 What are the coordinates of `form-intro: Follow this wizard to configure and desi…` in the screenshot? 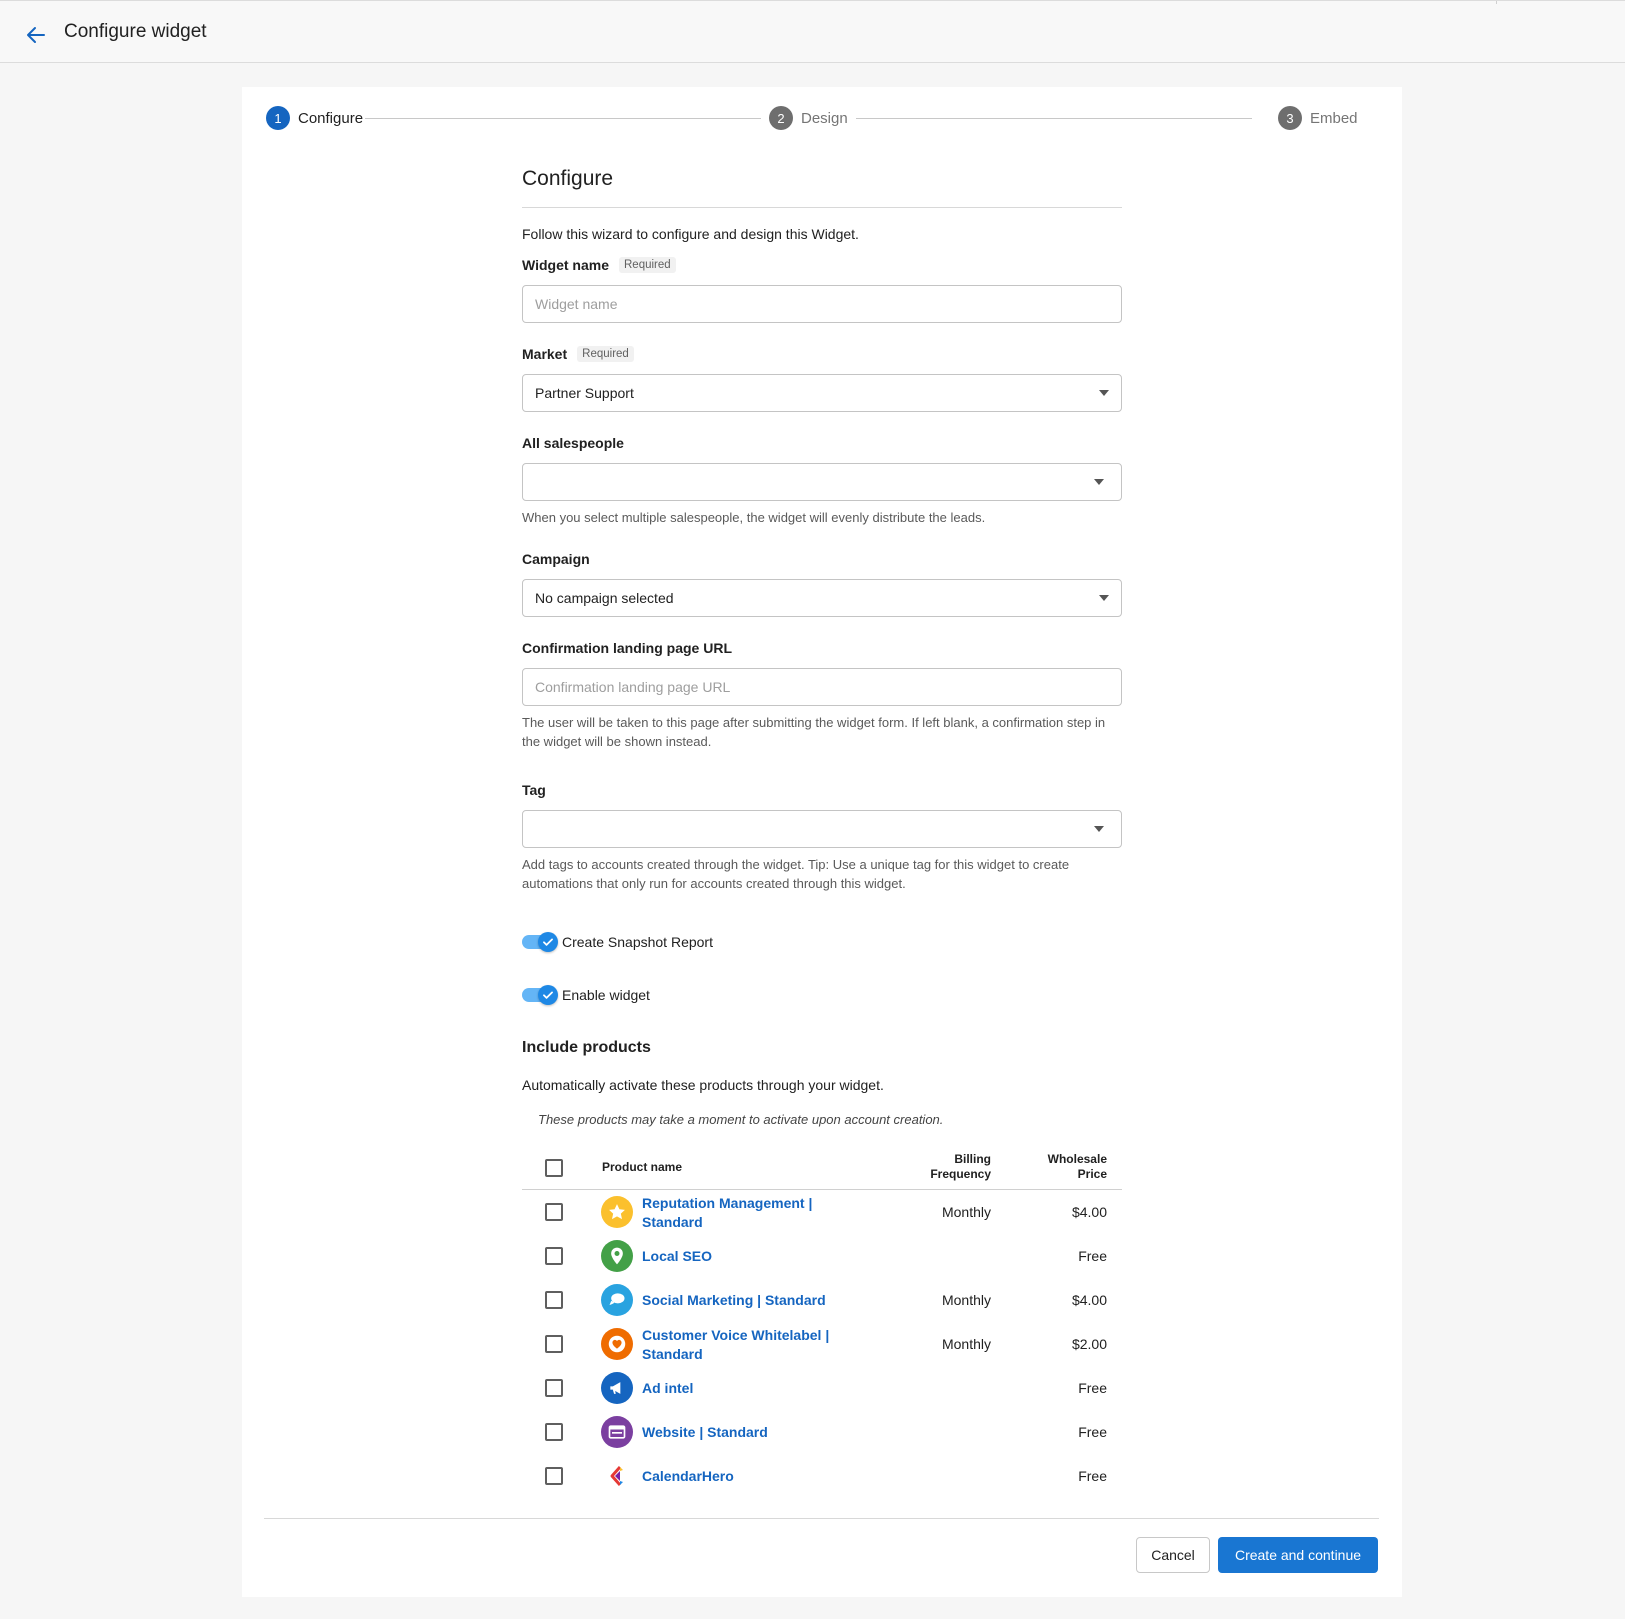 It's located at (690, 234).